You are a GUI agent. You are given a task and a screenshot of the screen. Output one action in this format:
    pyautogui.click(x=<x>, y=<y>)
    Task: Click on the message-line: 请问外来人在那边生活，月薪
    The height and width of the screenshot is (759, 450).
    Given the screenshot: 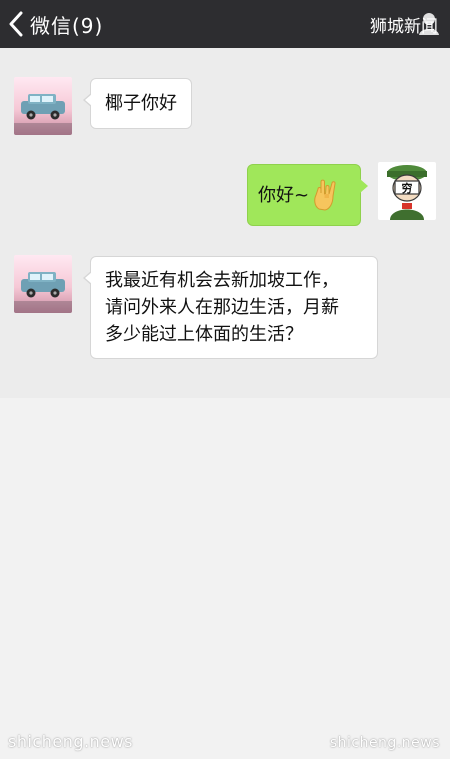 What is the action you would take?
    pyautogui.click(x=222, y=307)
    